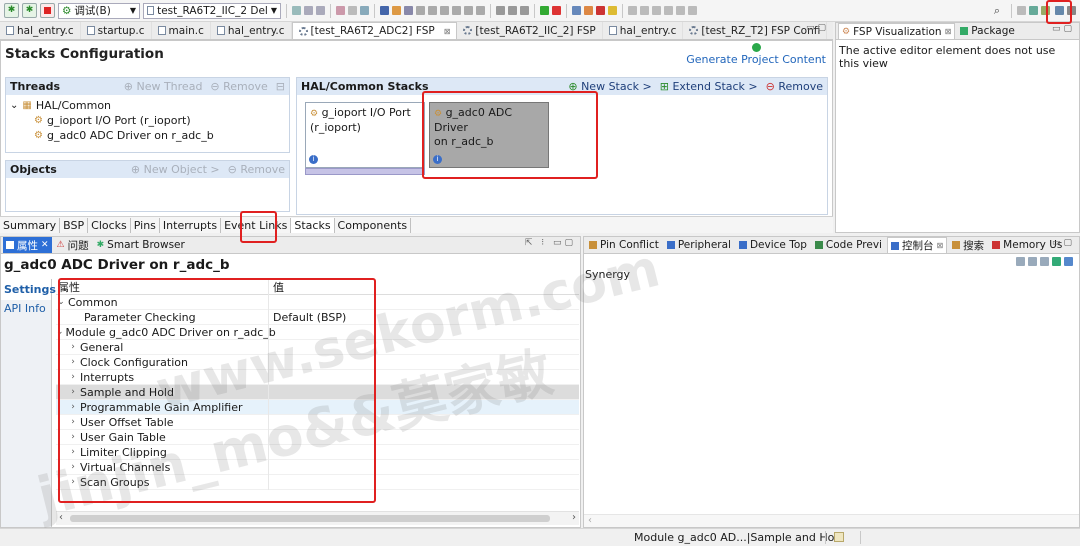 Image resolution: width=1080 pixels, height=546 pixels. I want to click on clean-icon, so click(352, 10).